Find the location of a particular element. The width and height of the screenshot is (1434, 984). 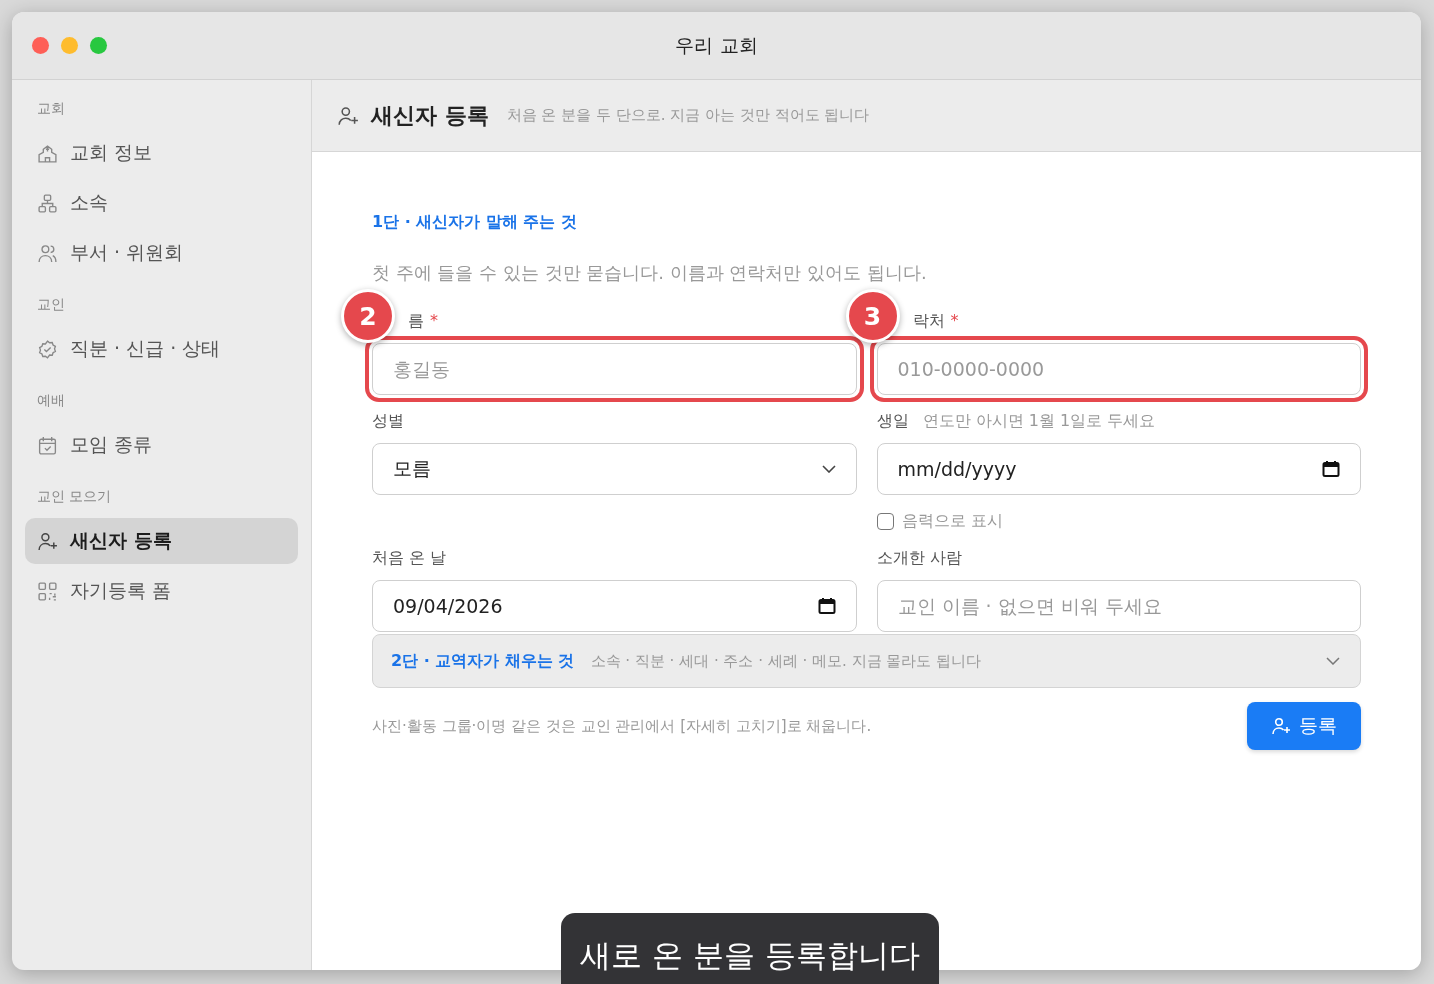

field-label: 처음 온 날 is located at coordinates (409, 558).